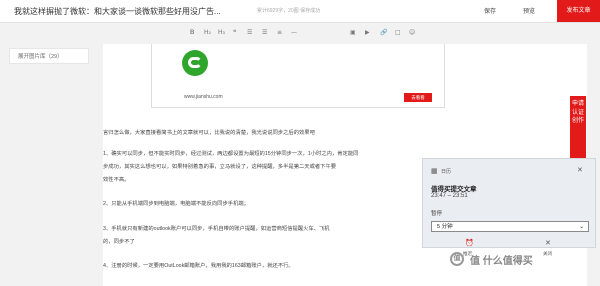 This screenshot has height=286, width=600. I want to click on quote-icon: ❝, so click(234, 33).